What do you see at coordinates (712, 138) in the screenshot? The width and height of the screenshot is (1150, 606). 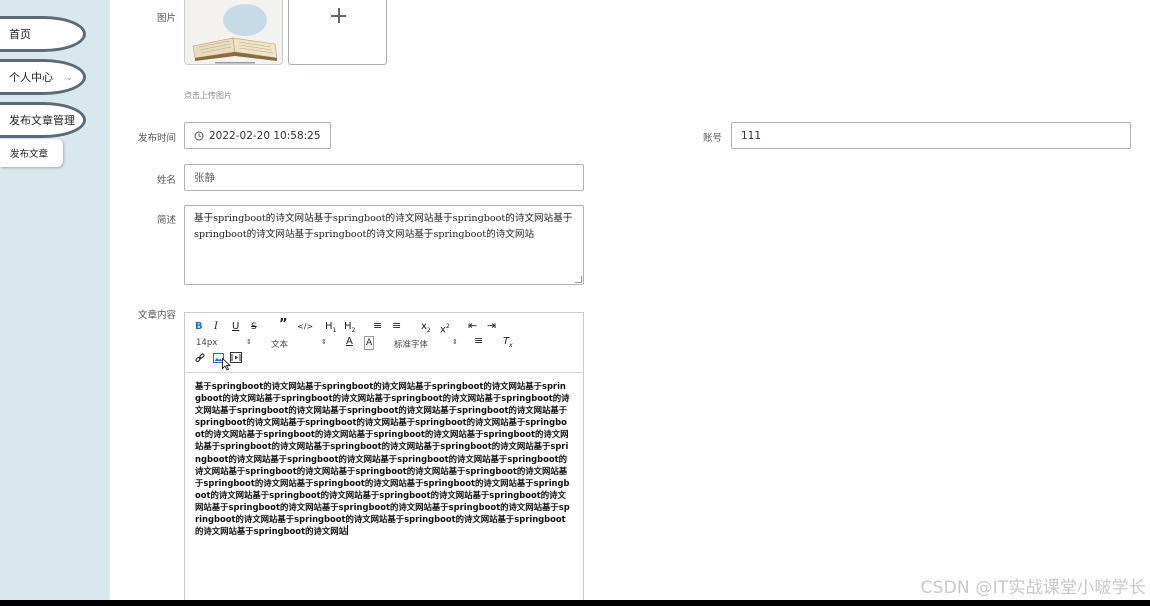 I see `account-label: 账号` at bounding box center [712, 138].